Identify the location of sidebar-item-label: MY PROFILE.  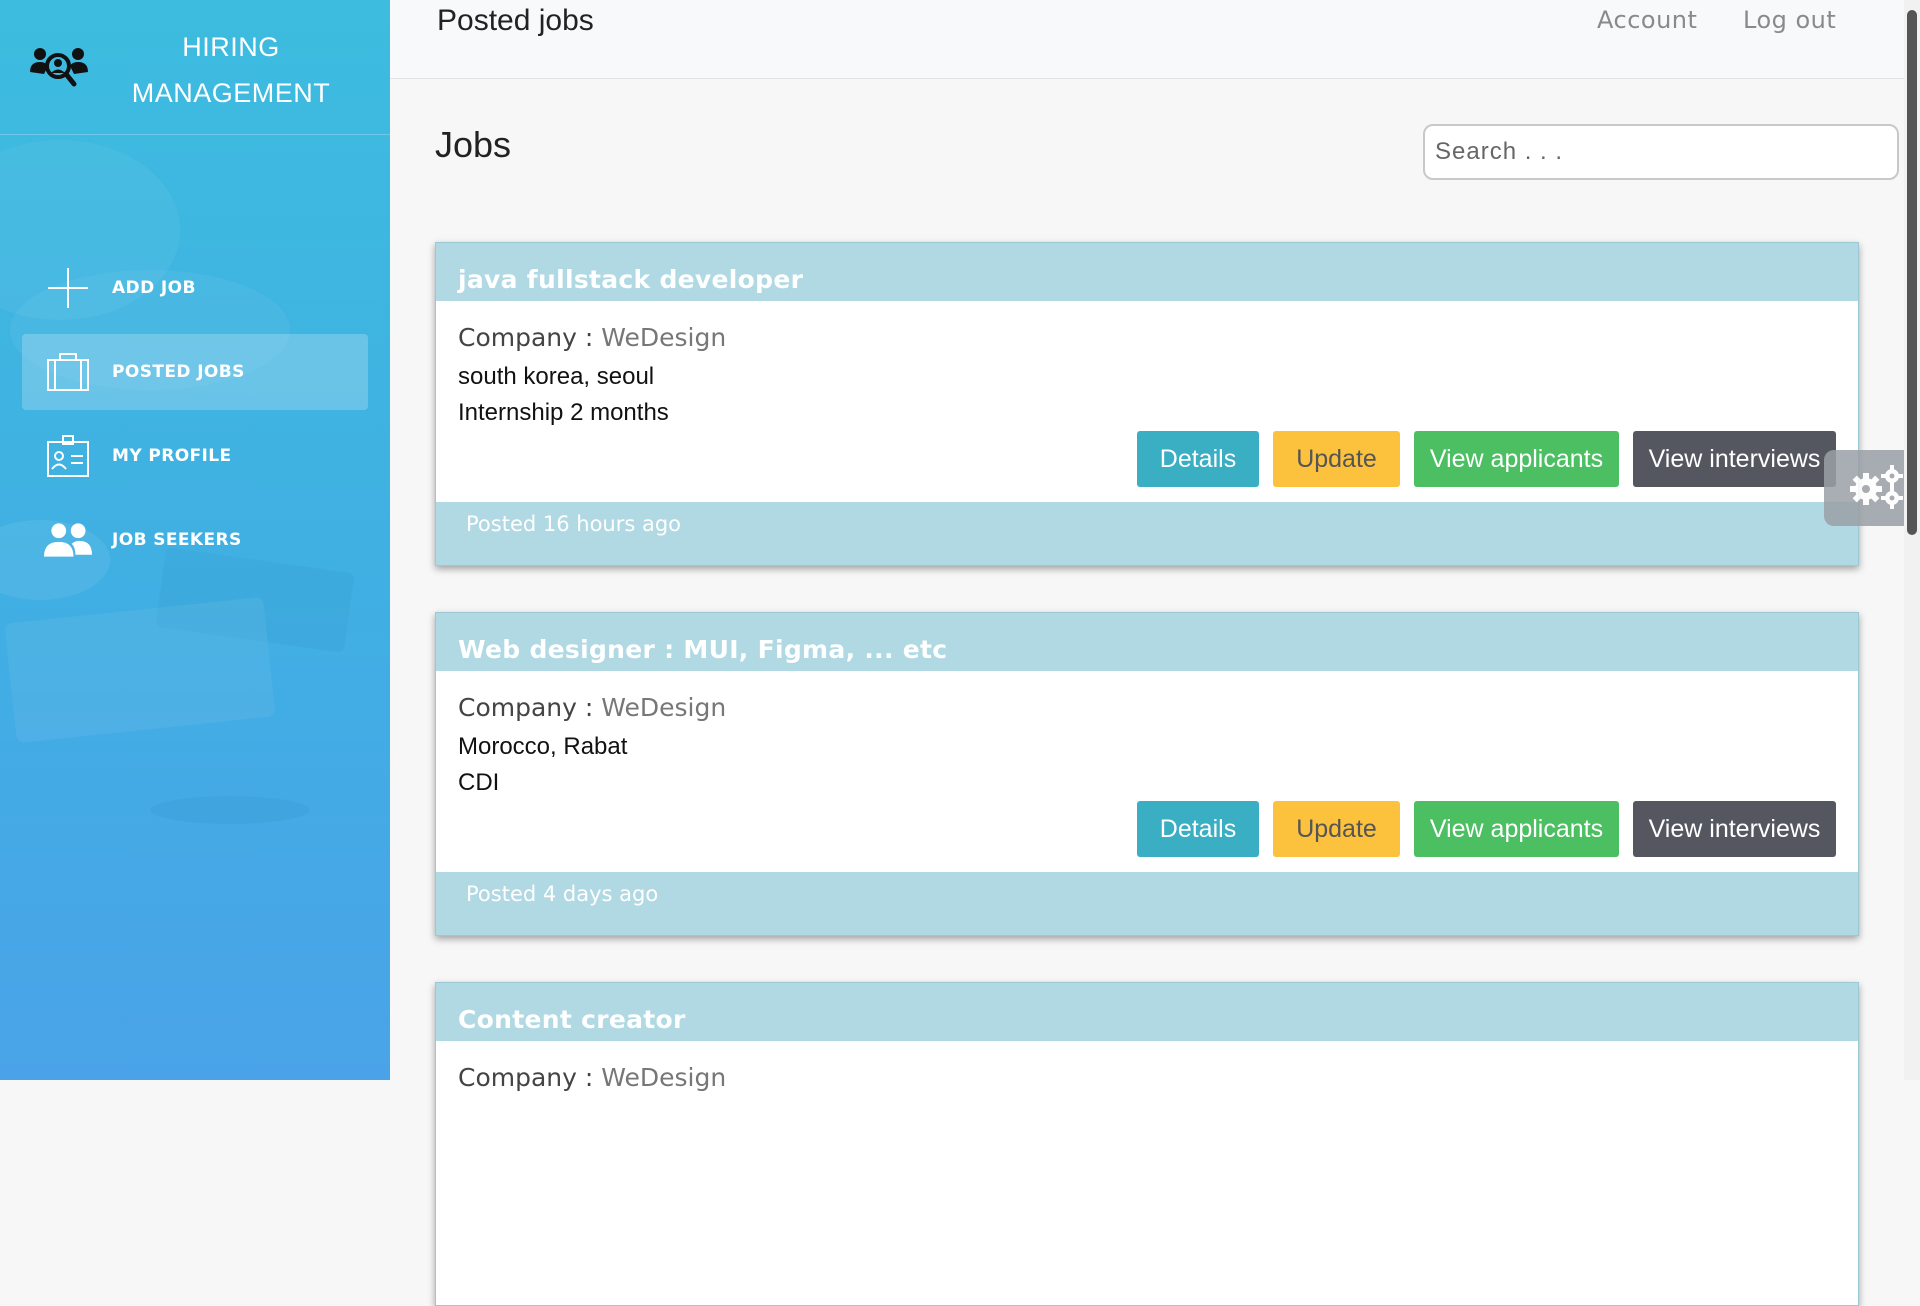
(172, 456).